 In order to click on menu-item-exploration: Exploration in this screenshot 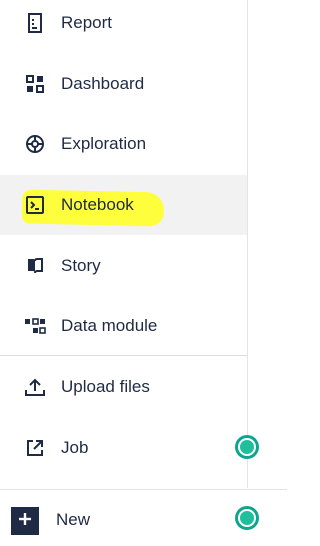, I will do `click(123, 144)`.